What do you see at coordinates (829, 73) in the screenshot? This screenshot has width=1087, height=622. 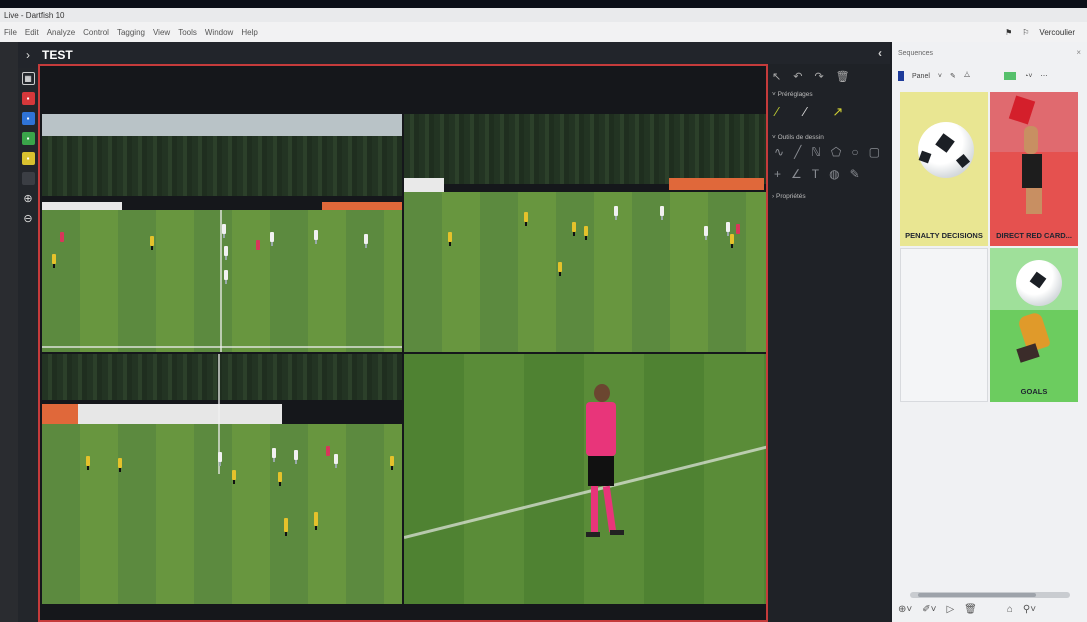 I see `drawing-actions: ↖ ↶ ↷ 🗑` at bounding box center [829, 73].